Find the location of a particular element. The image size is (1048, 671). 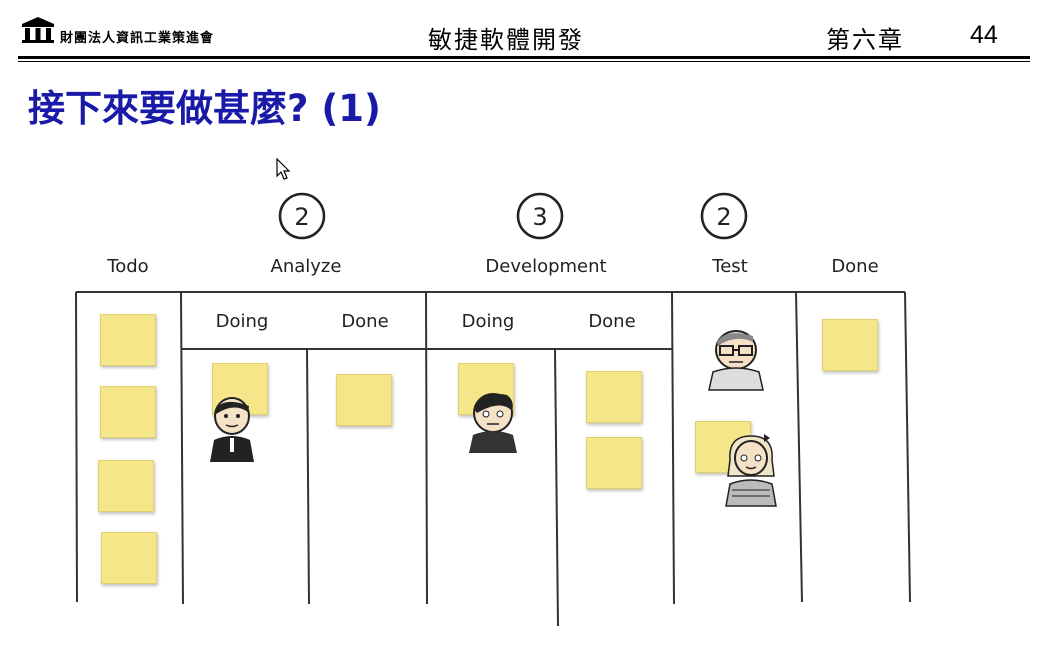

column-header-development: Development is located at coordinates (545, 266).